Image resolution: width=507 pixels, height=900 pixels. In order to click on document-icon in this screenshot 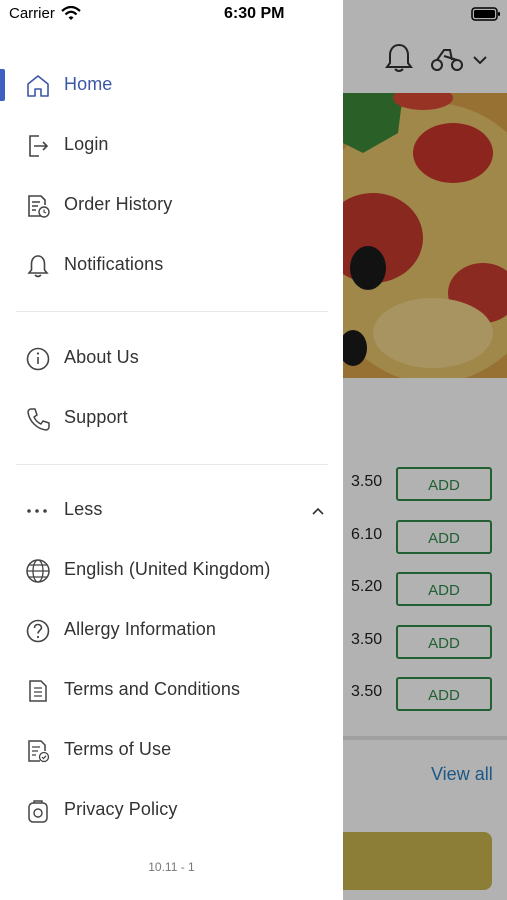, I will do `click(38, 691)`.